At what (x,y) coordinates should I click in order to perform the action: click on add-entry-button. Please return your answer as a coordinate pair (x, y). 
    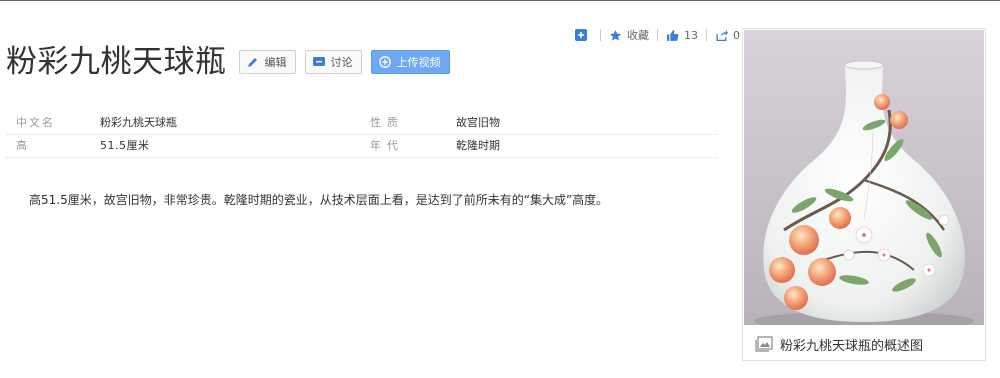
    Looking at the image, I should click on (583, 35).